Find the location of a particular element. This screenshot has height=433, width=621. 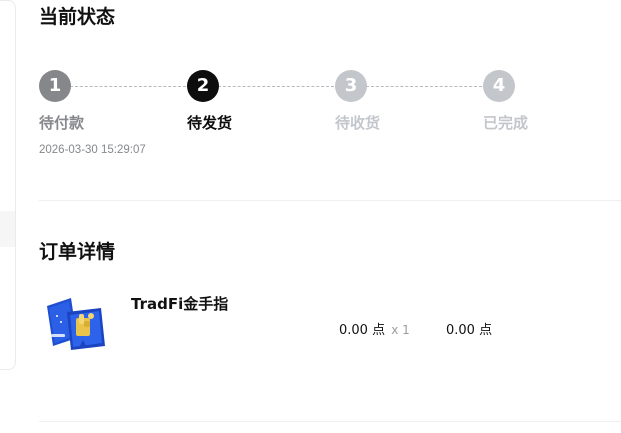

item-quantity: x 1 is located at coordinates (400, 330).